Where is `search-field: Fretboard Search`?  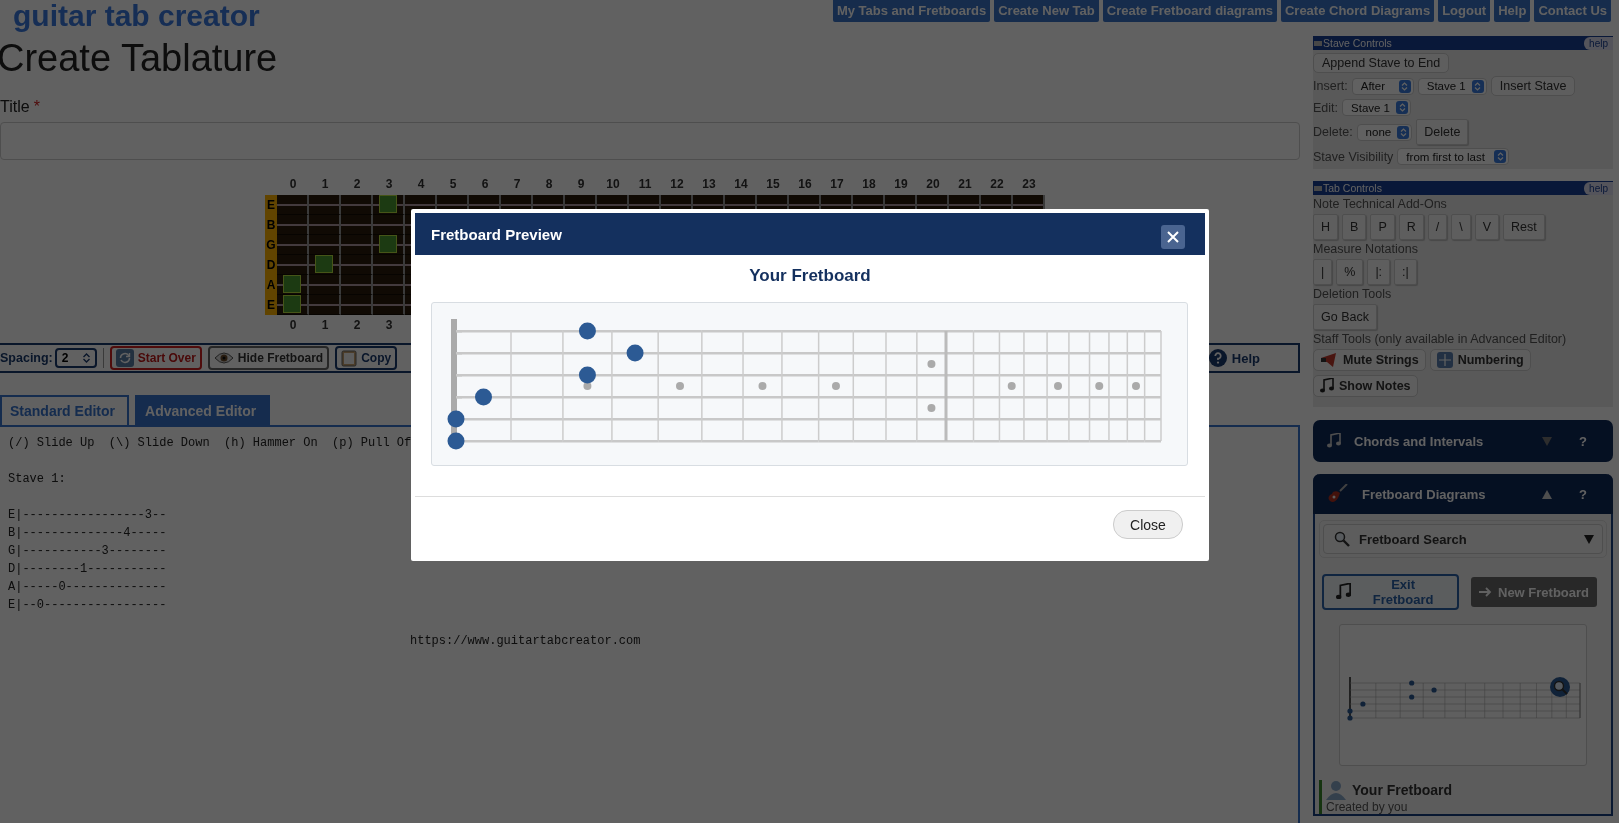
search-field: Fretboard Search is located at coordinates (1463, 539).